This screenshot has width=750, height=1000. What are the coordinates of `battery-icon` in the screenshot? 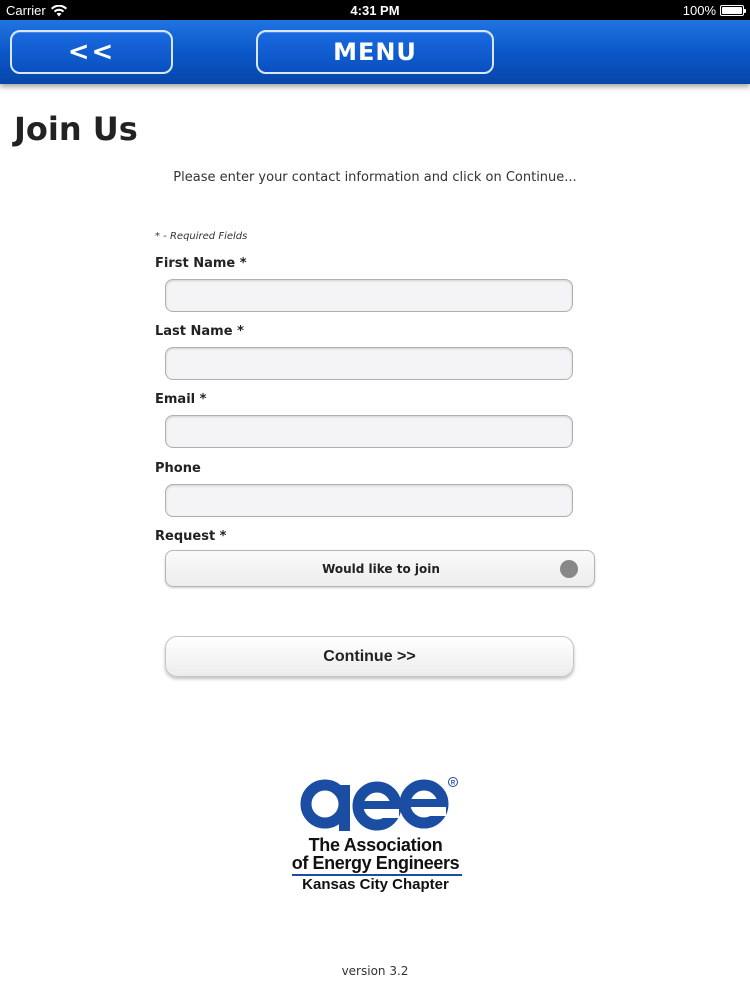 It's located at (733, 10).